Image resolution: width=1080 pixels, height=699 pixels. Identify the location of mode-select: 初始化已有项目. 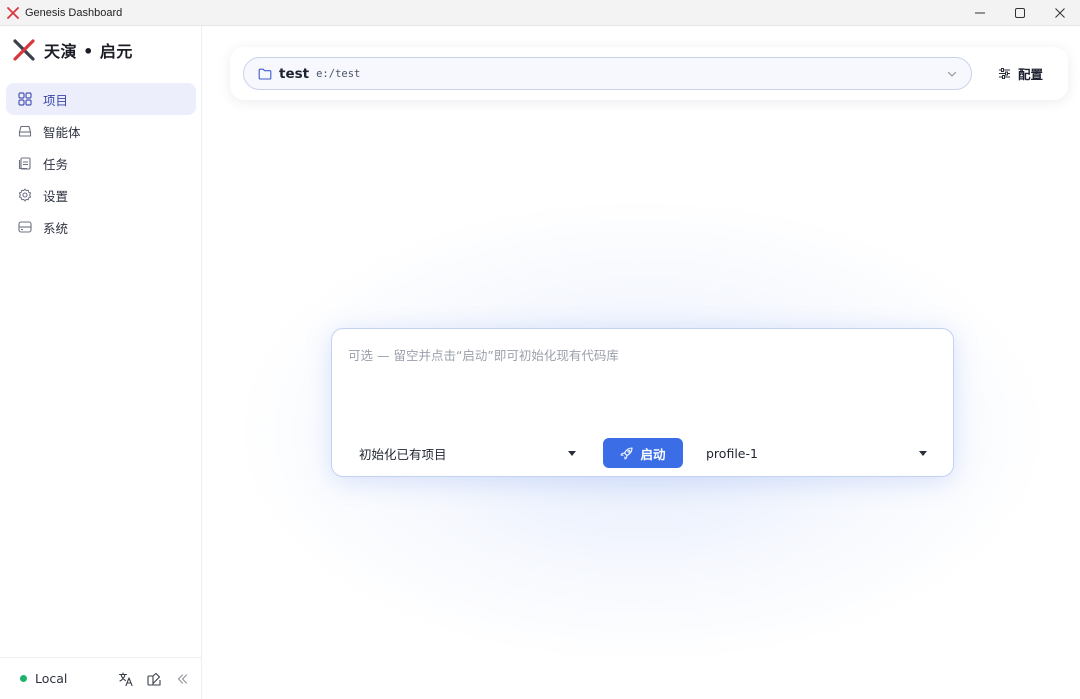
(466, 453).